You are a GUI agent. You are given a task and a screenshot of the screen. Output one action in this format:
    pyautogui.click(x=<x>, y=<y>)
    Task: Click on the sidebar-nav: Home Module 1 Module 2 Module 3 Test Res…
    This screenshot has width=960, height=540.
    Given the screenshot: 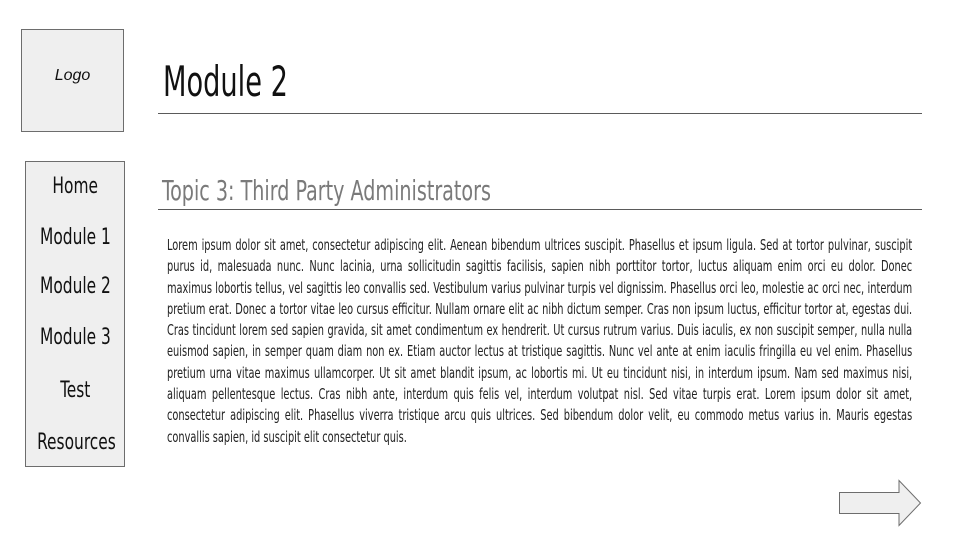 What is the action you would take?
    pyautogui.click(x=75, y=314)
    